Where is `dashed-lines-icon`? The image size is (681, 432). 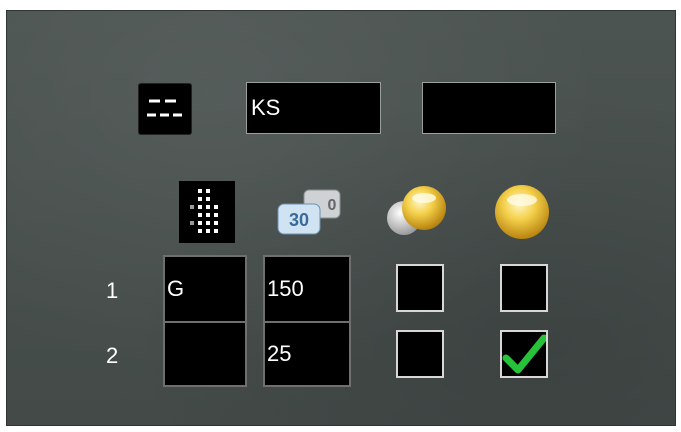
dashed-lines-icon is located at coordinates (165, 109).